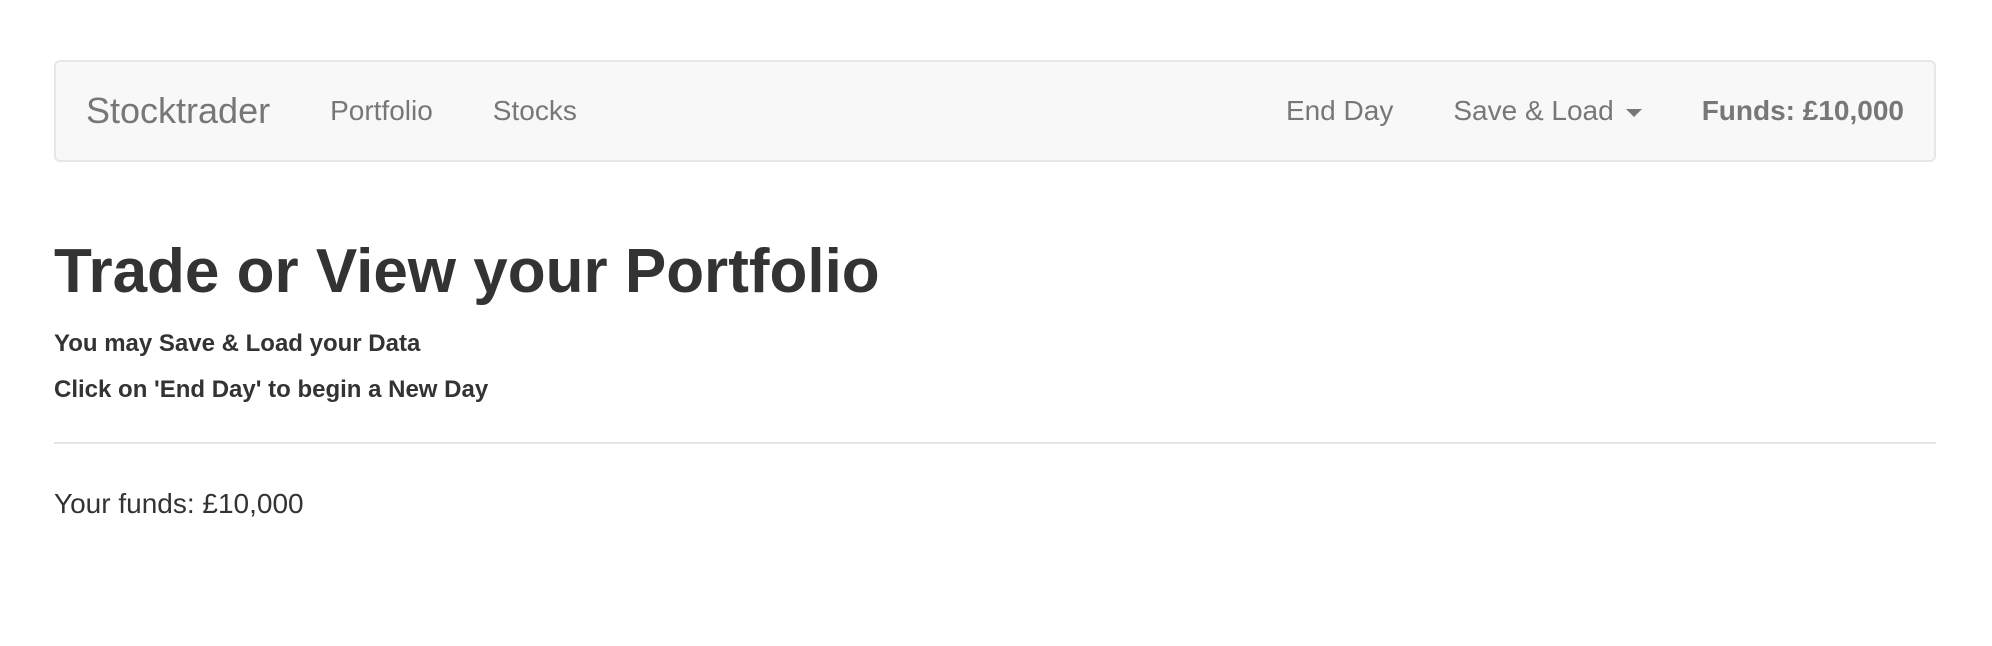 Image resolution: width=1992 pixels, height=646 pixels. What do you see at coordinates (179, 503) in the screenshot?
I see `your-funds-text: Your funds: £10,000` at bounding box center [179, 503].